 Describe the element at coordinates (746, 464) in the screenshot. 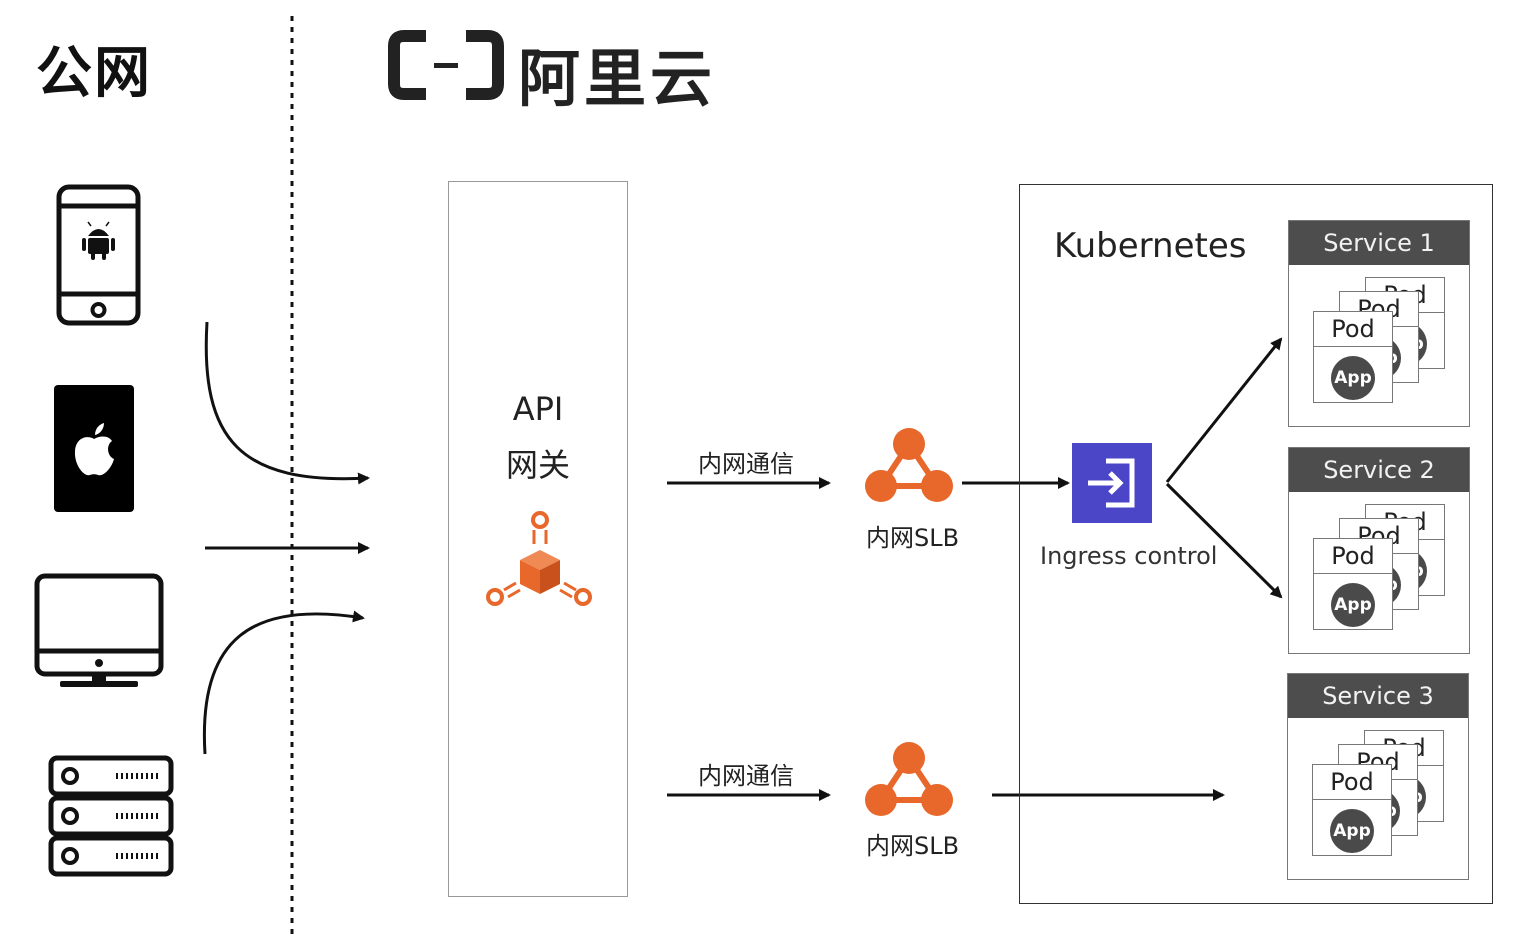

I see `edge-label-top: 内网通信` at that location.